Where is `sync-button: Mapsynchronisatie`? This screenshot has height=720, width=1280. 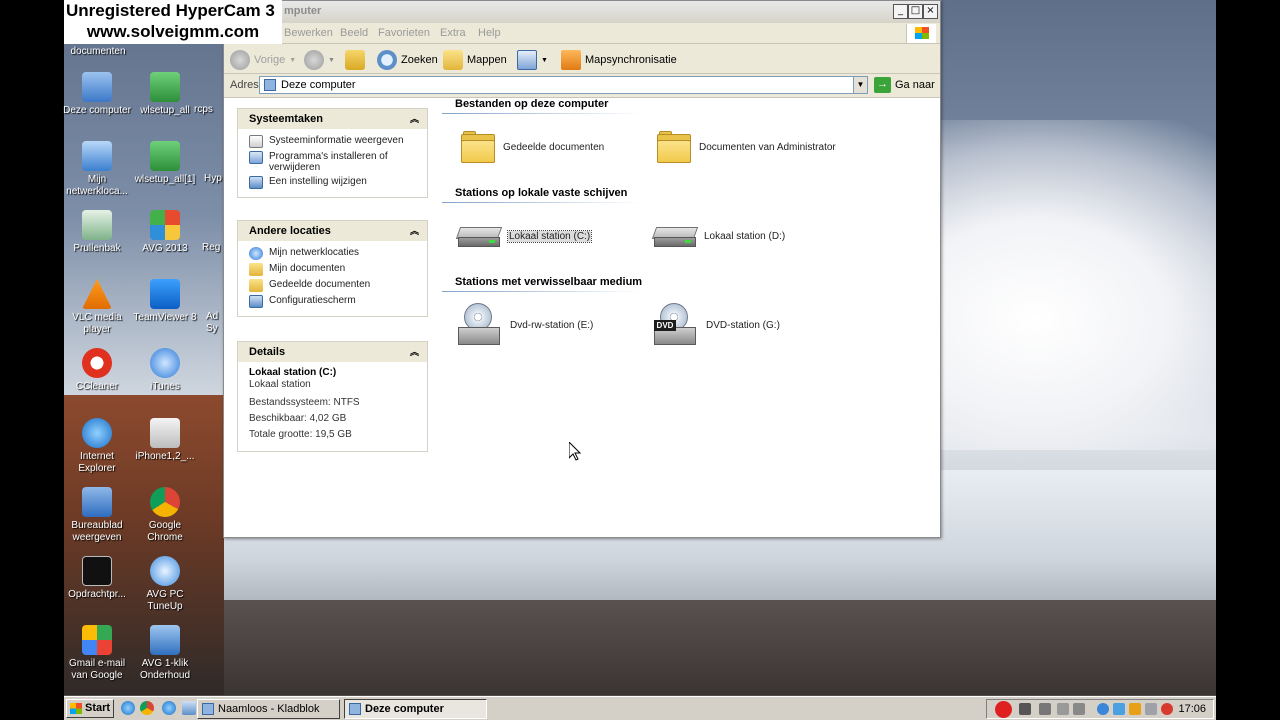 sync-button: Mapsynchronisatie is located at coordinates (619, 60).